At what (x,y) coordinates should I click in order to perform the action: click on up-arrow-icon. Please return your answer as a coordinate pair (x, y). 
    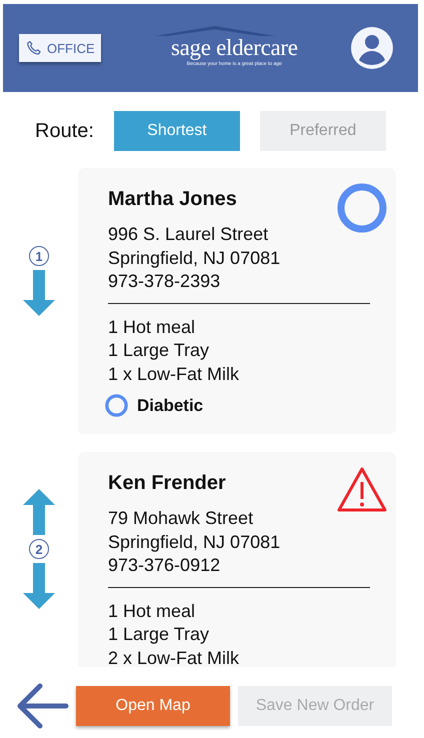
    Looking at the image, I should click on (39, 512).